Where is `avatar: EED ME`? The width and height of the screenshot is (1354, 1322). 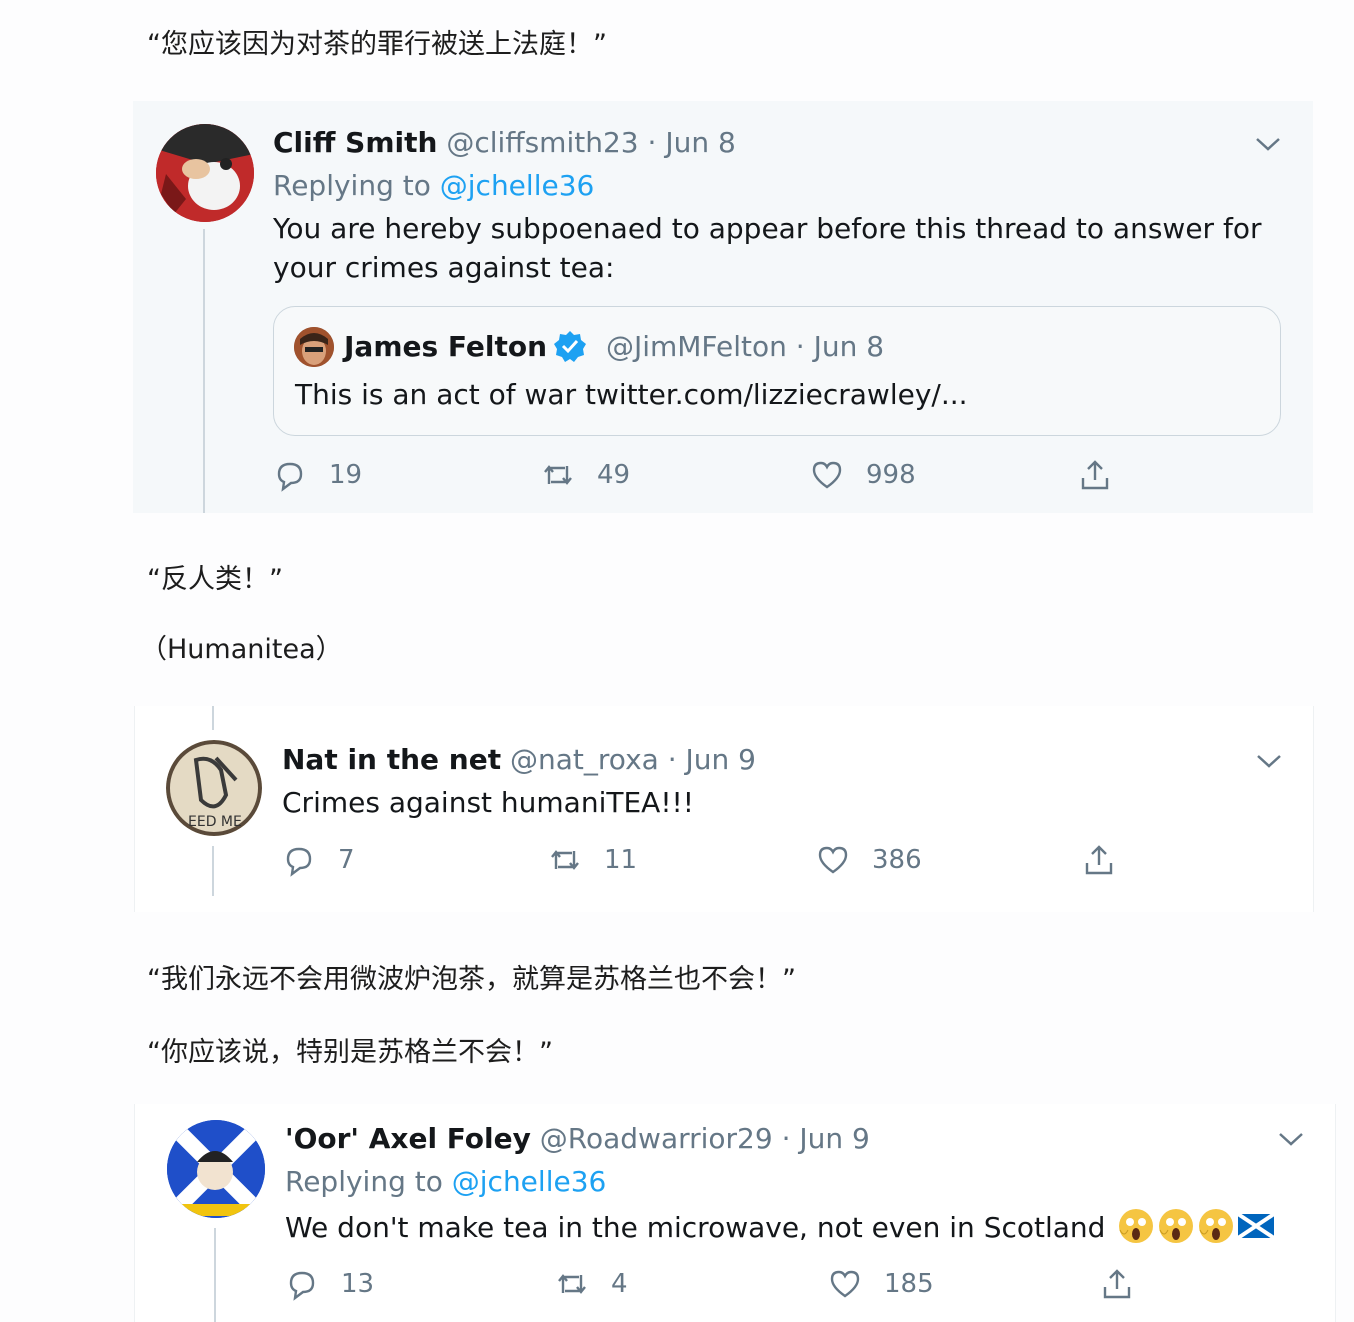 avatar: EED ME is located at coordinates (214, 788).